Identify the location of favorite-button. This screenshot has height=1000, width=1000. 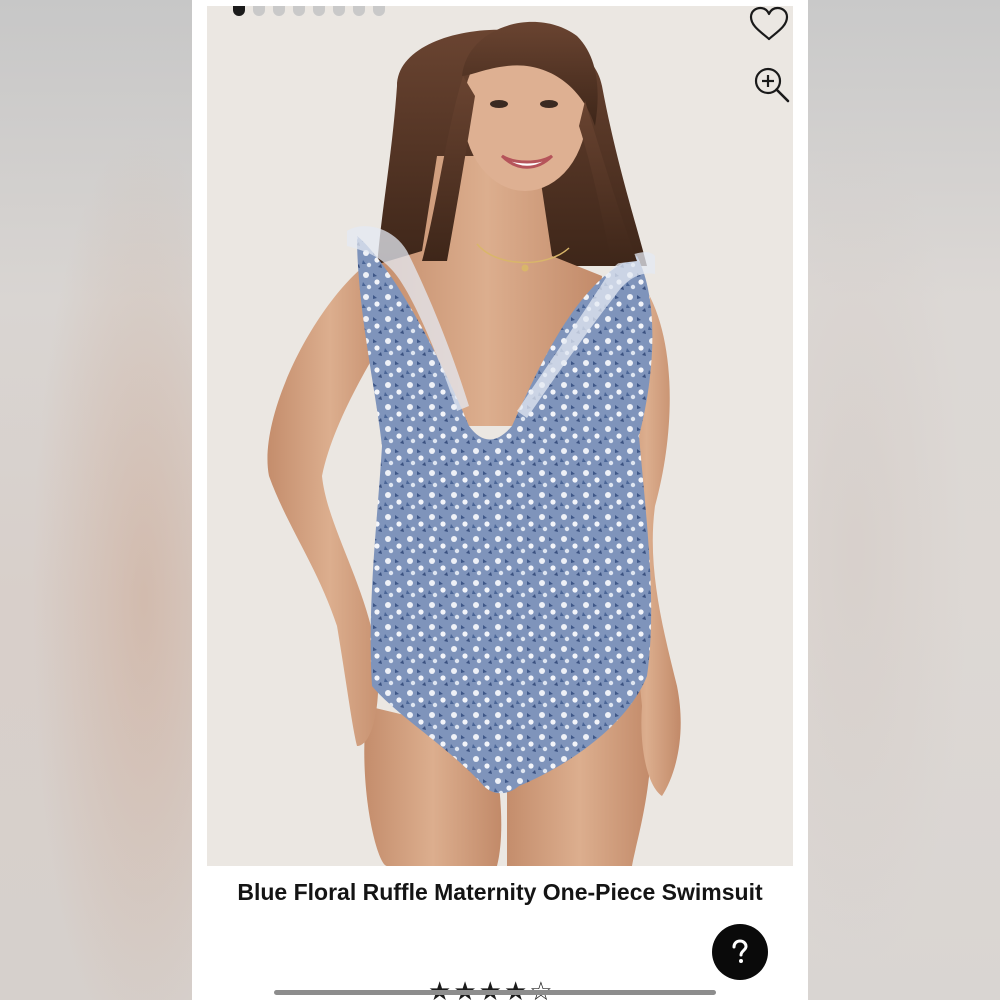
(771, 28).